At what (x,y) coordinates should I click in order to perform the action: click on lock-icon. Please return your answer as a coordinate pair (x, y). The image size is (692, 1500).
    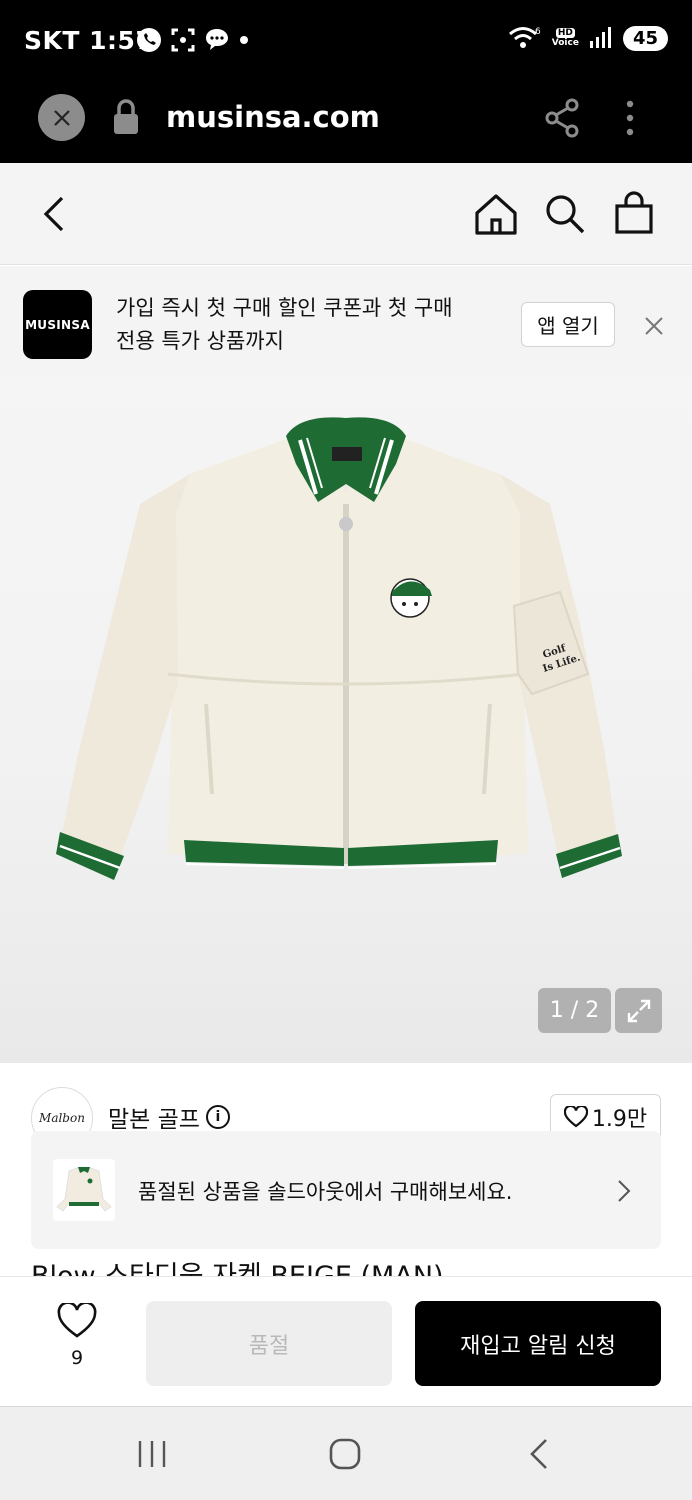
    Looking at the image, I should click on (126, 116).